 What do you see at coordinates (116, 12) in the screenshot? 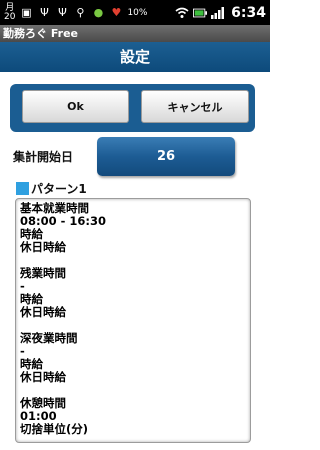
I see `battery-warning-icon: ♥` at bounding box center [116, 12].